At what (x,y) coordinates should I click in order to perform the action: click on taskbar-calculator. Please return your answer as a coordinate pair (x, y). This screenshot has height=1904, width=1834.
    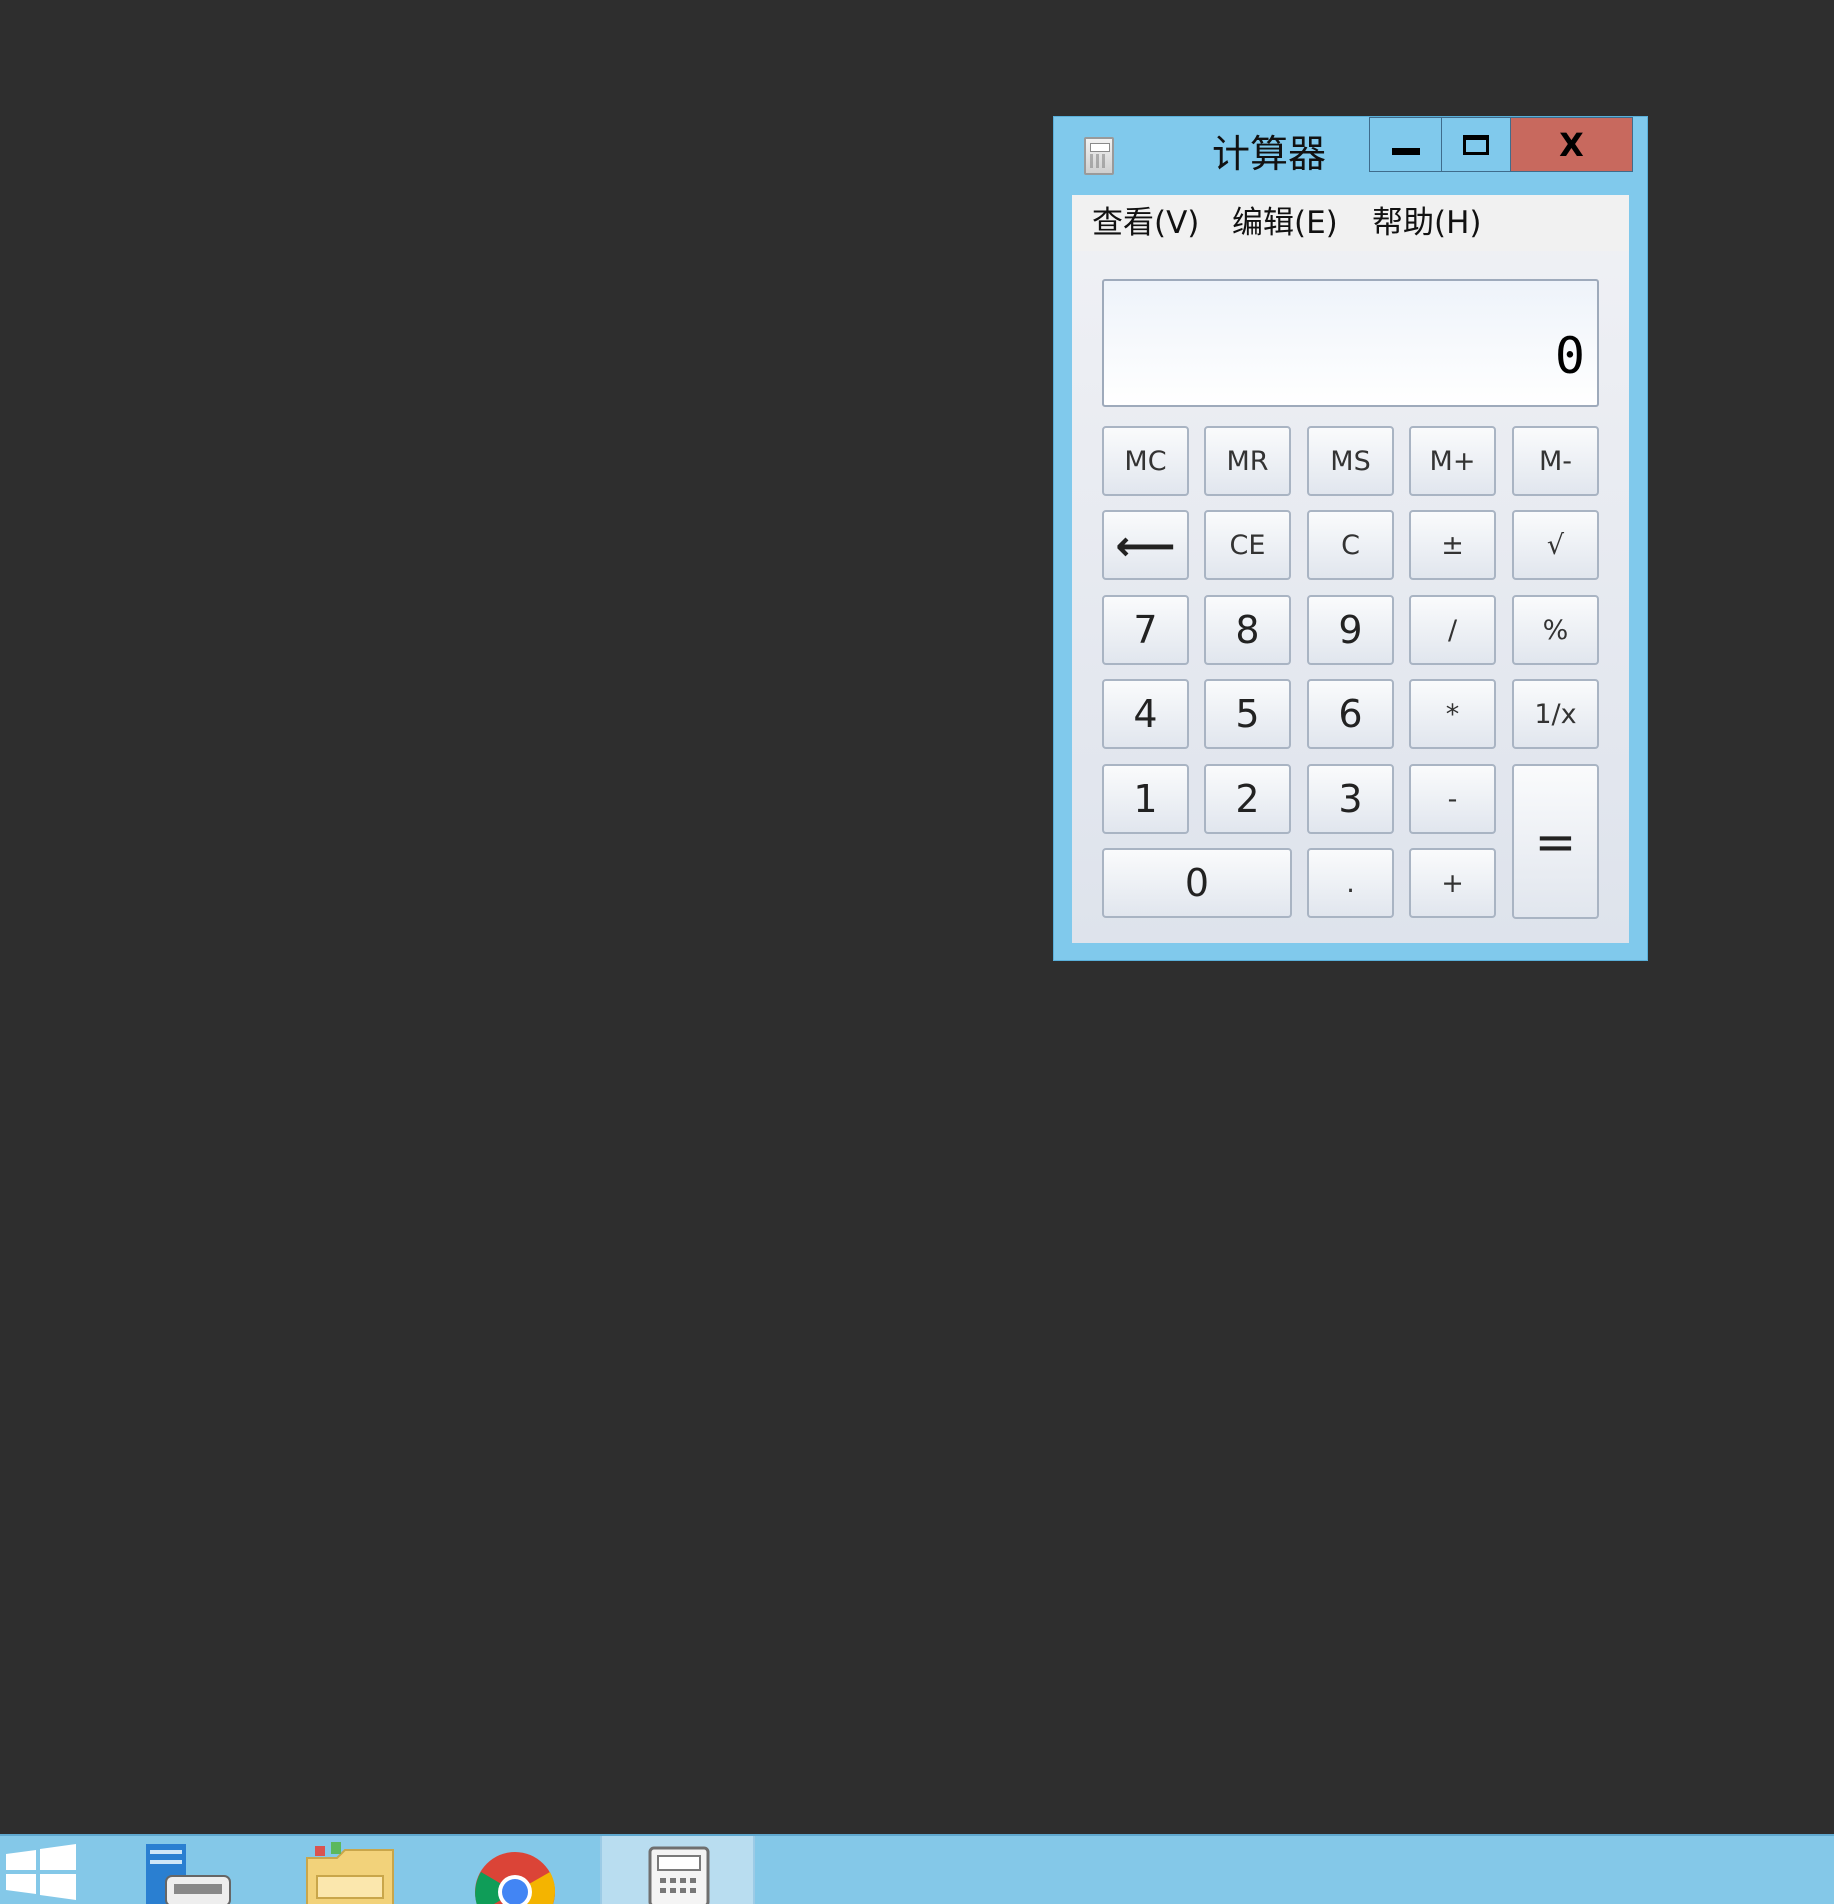
    Looking at the image, I should click on (677, 1870).